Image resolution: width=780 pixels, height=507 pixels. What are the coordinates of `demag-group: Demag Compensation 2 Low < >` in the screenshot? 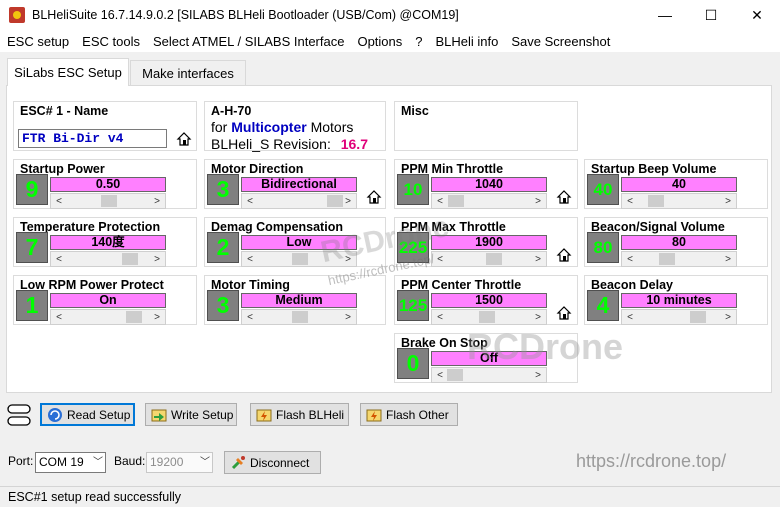 It's located at (295, 242).